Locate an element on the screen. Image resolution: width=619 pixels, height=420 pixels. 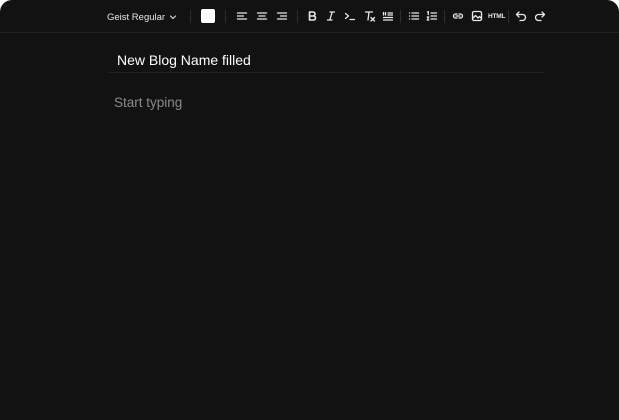
bold-button is located at coordinates (312, 16).